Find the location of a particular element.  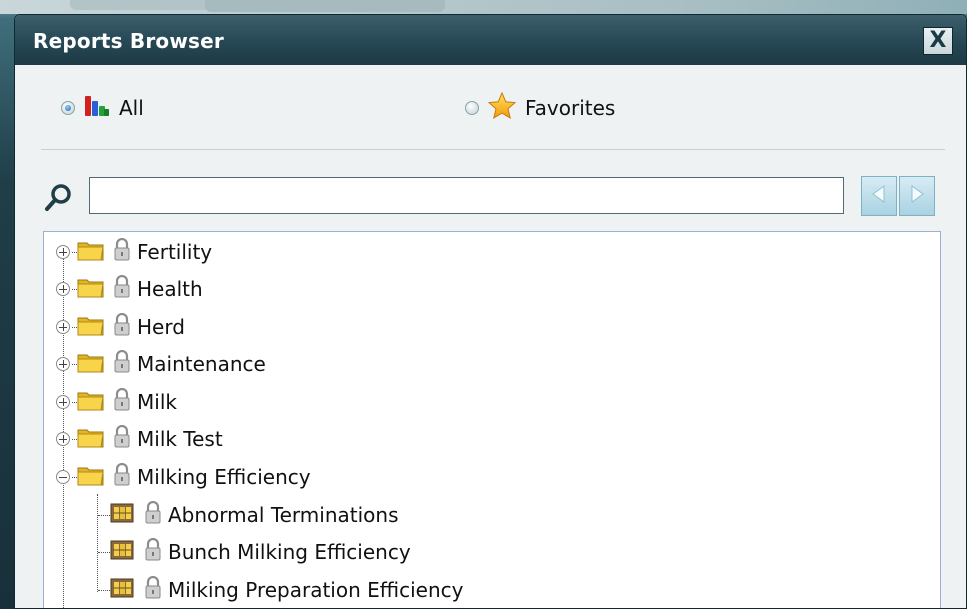

tree-report-abnormal-terminations: Abnormal Terminations is located at coordinates (248, 515).